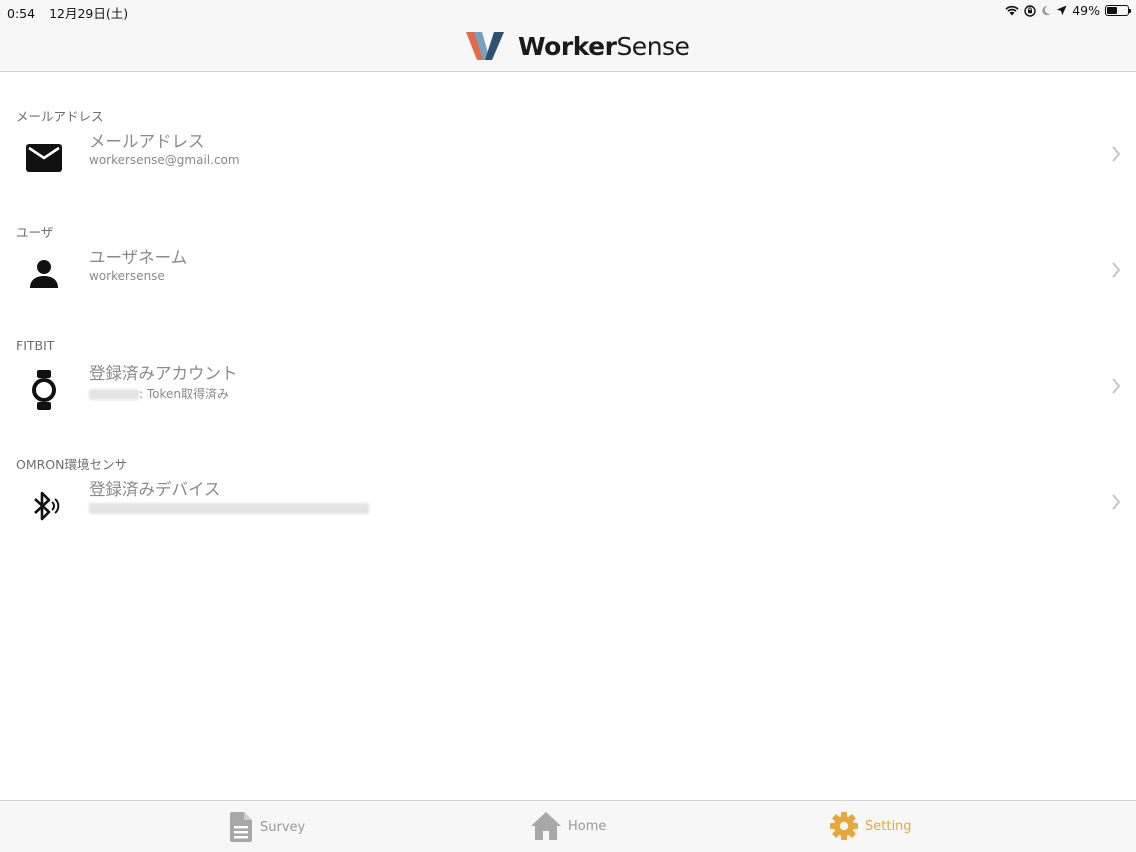 The height and width of the screenshot is (852, 1136). I want to click on brand-bold: Worker, so click(567, 46).